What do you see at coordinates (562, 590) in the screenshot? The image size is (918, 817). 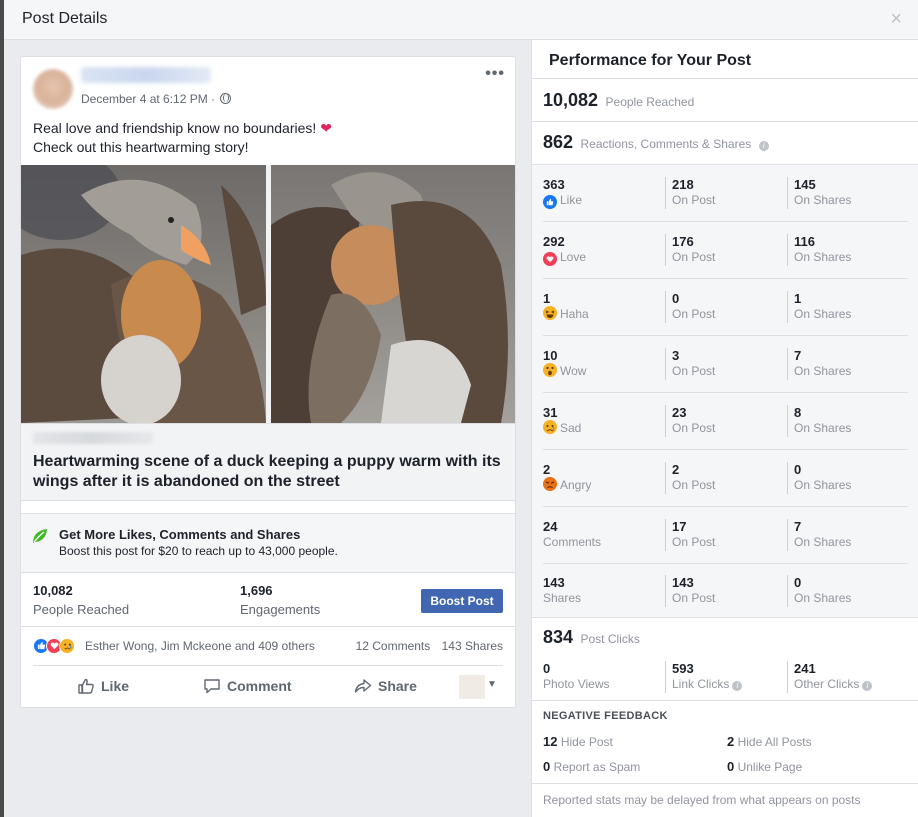 I see `total-cell: 143 Shares` at bounding box center [562, 590].